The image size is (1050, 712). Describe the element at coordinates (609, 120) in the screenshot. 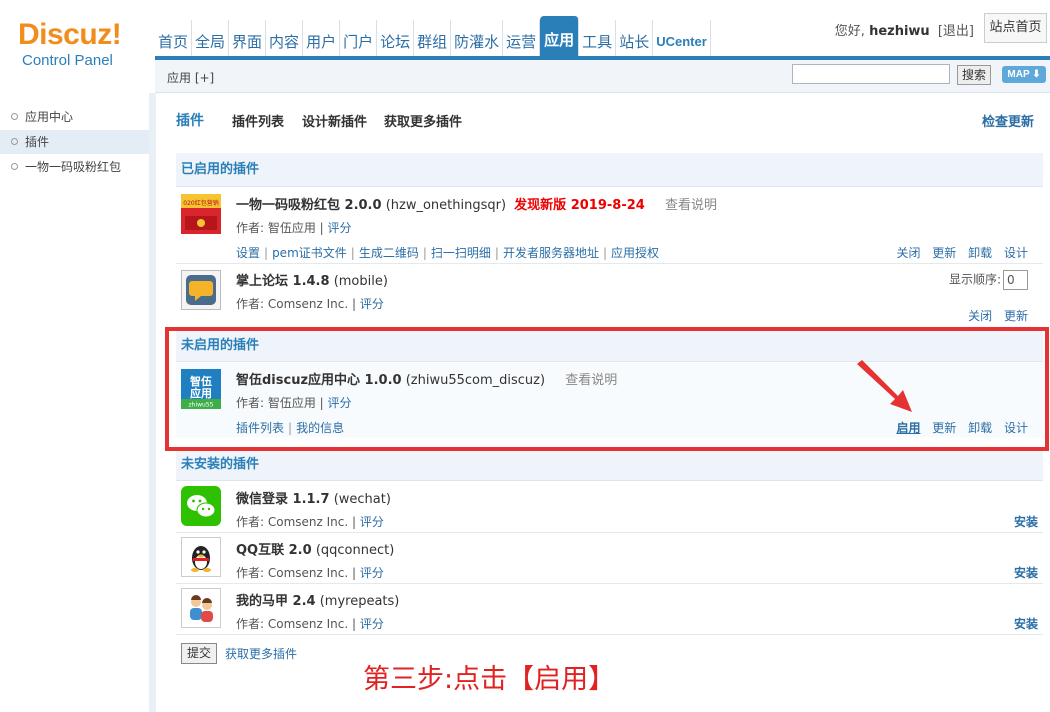

I see `plugin-tabs: 插件 插件列表 设计新插件 获取更多插件 检查更新` at that location.